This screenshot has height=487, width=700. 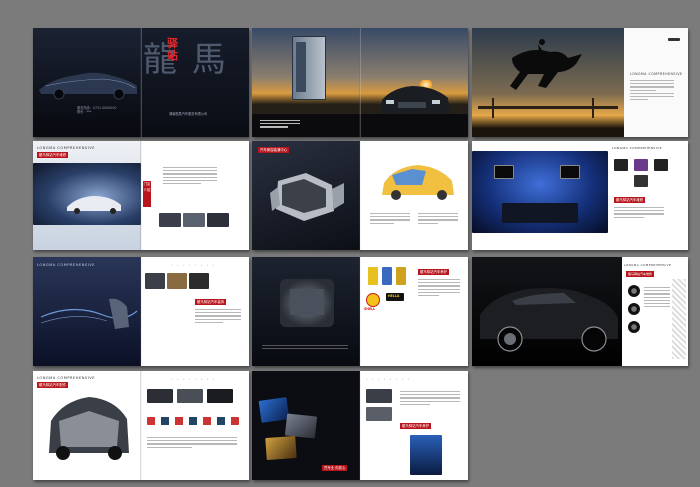 I want to click on service-text-lines, so click(x=639, y=213).